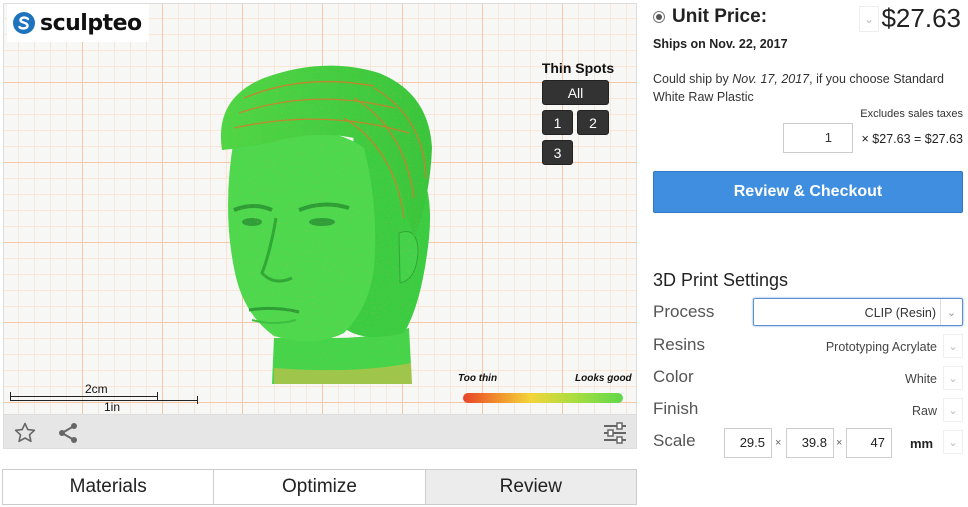  I want to click on settings-sliders-icon, so click(615, 433).